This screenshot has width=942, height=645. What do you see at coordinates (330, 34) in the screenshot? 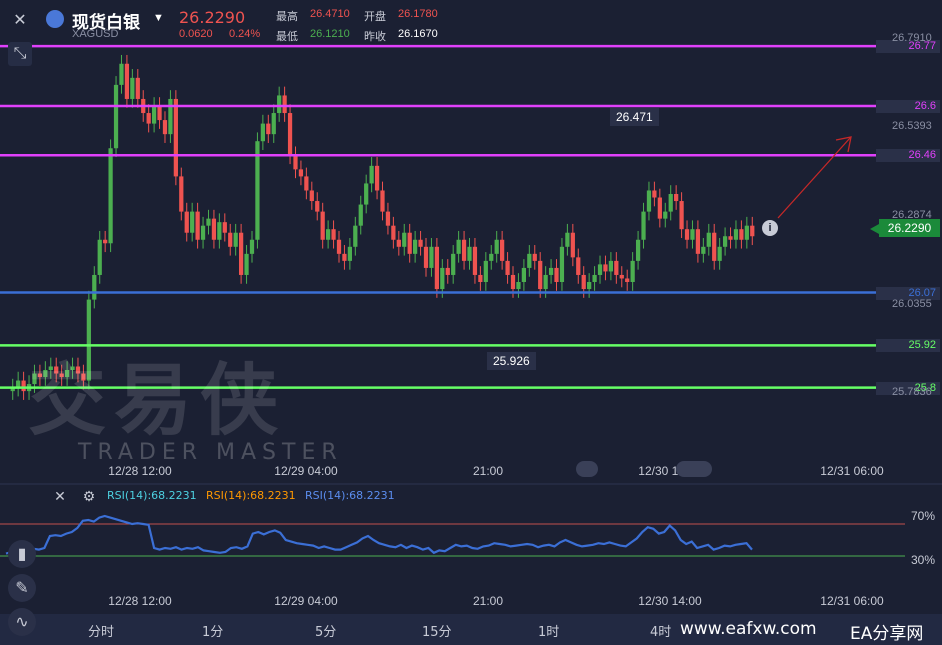
I see `low-value: 26.1210` at bounding box center [330, 34].